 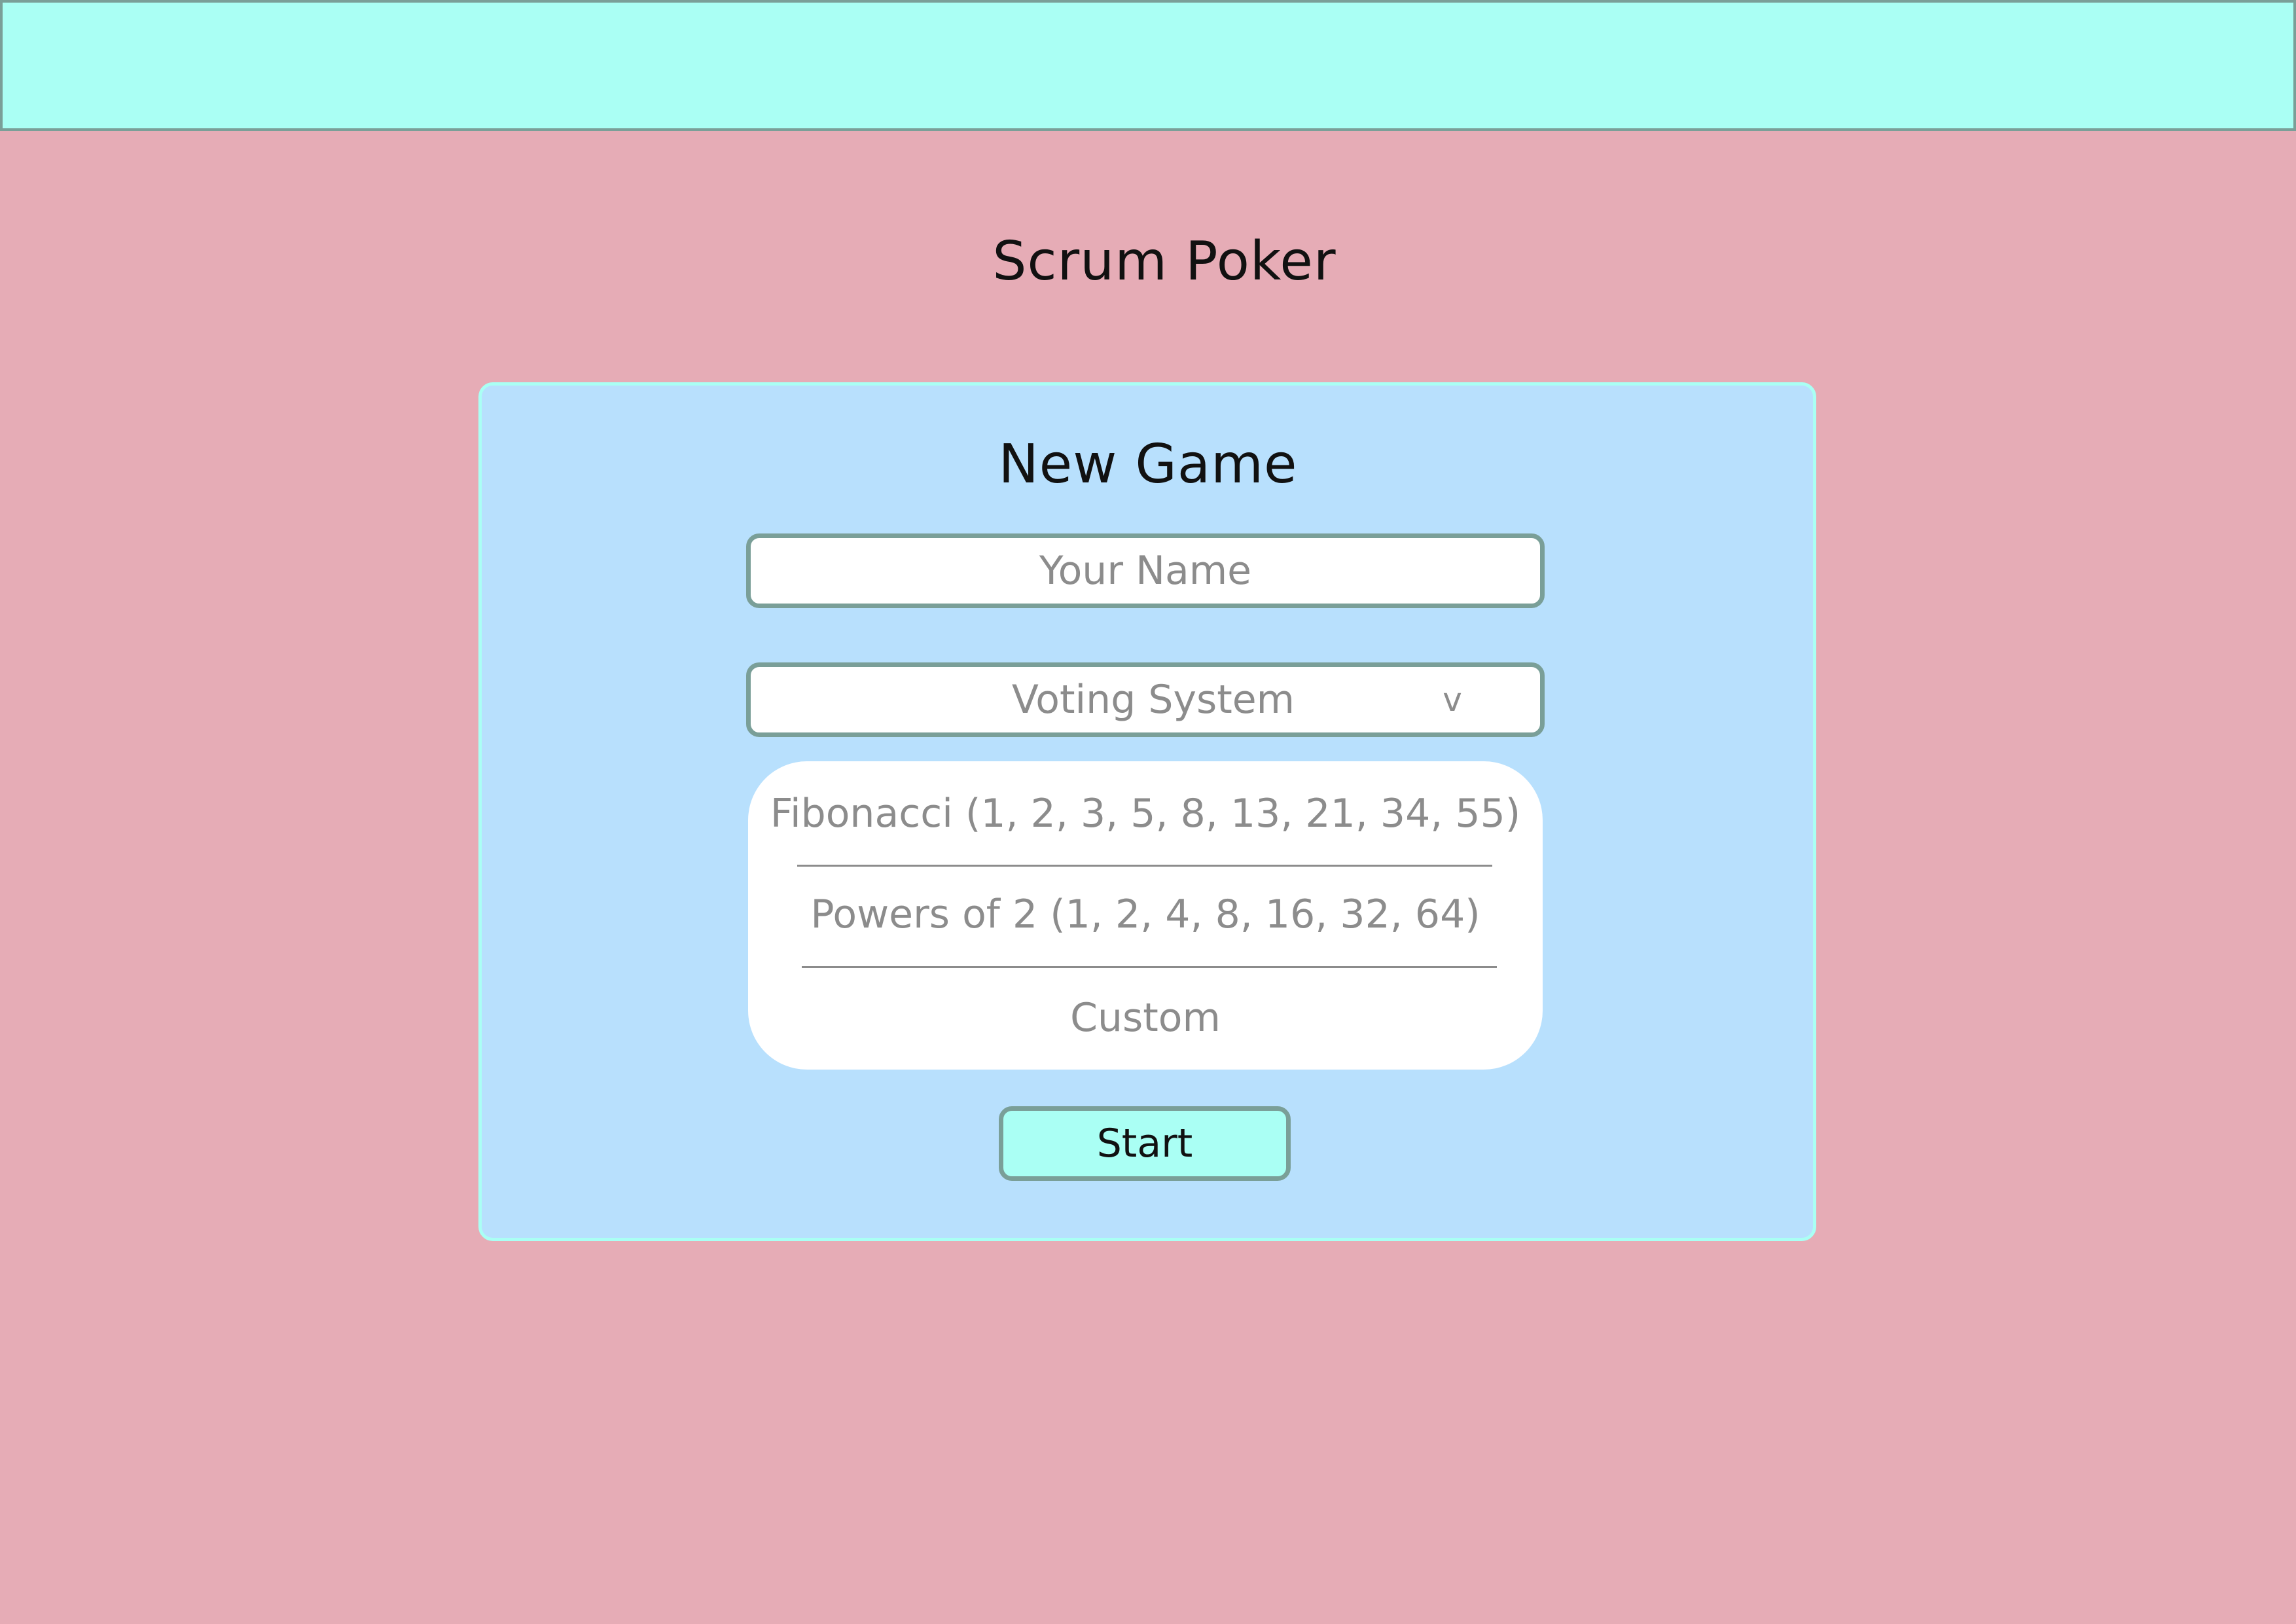 I want to click on voting-system-label: Voting System, so click(x=1153, y=700).